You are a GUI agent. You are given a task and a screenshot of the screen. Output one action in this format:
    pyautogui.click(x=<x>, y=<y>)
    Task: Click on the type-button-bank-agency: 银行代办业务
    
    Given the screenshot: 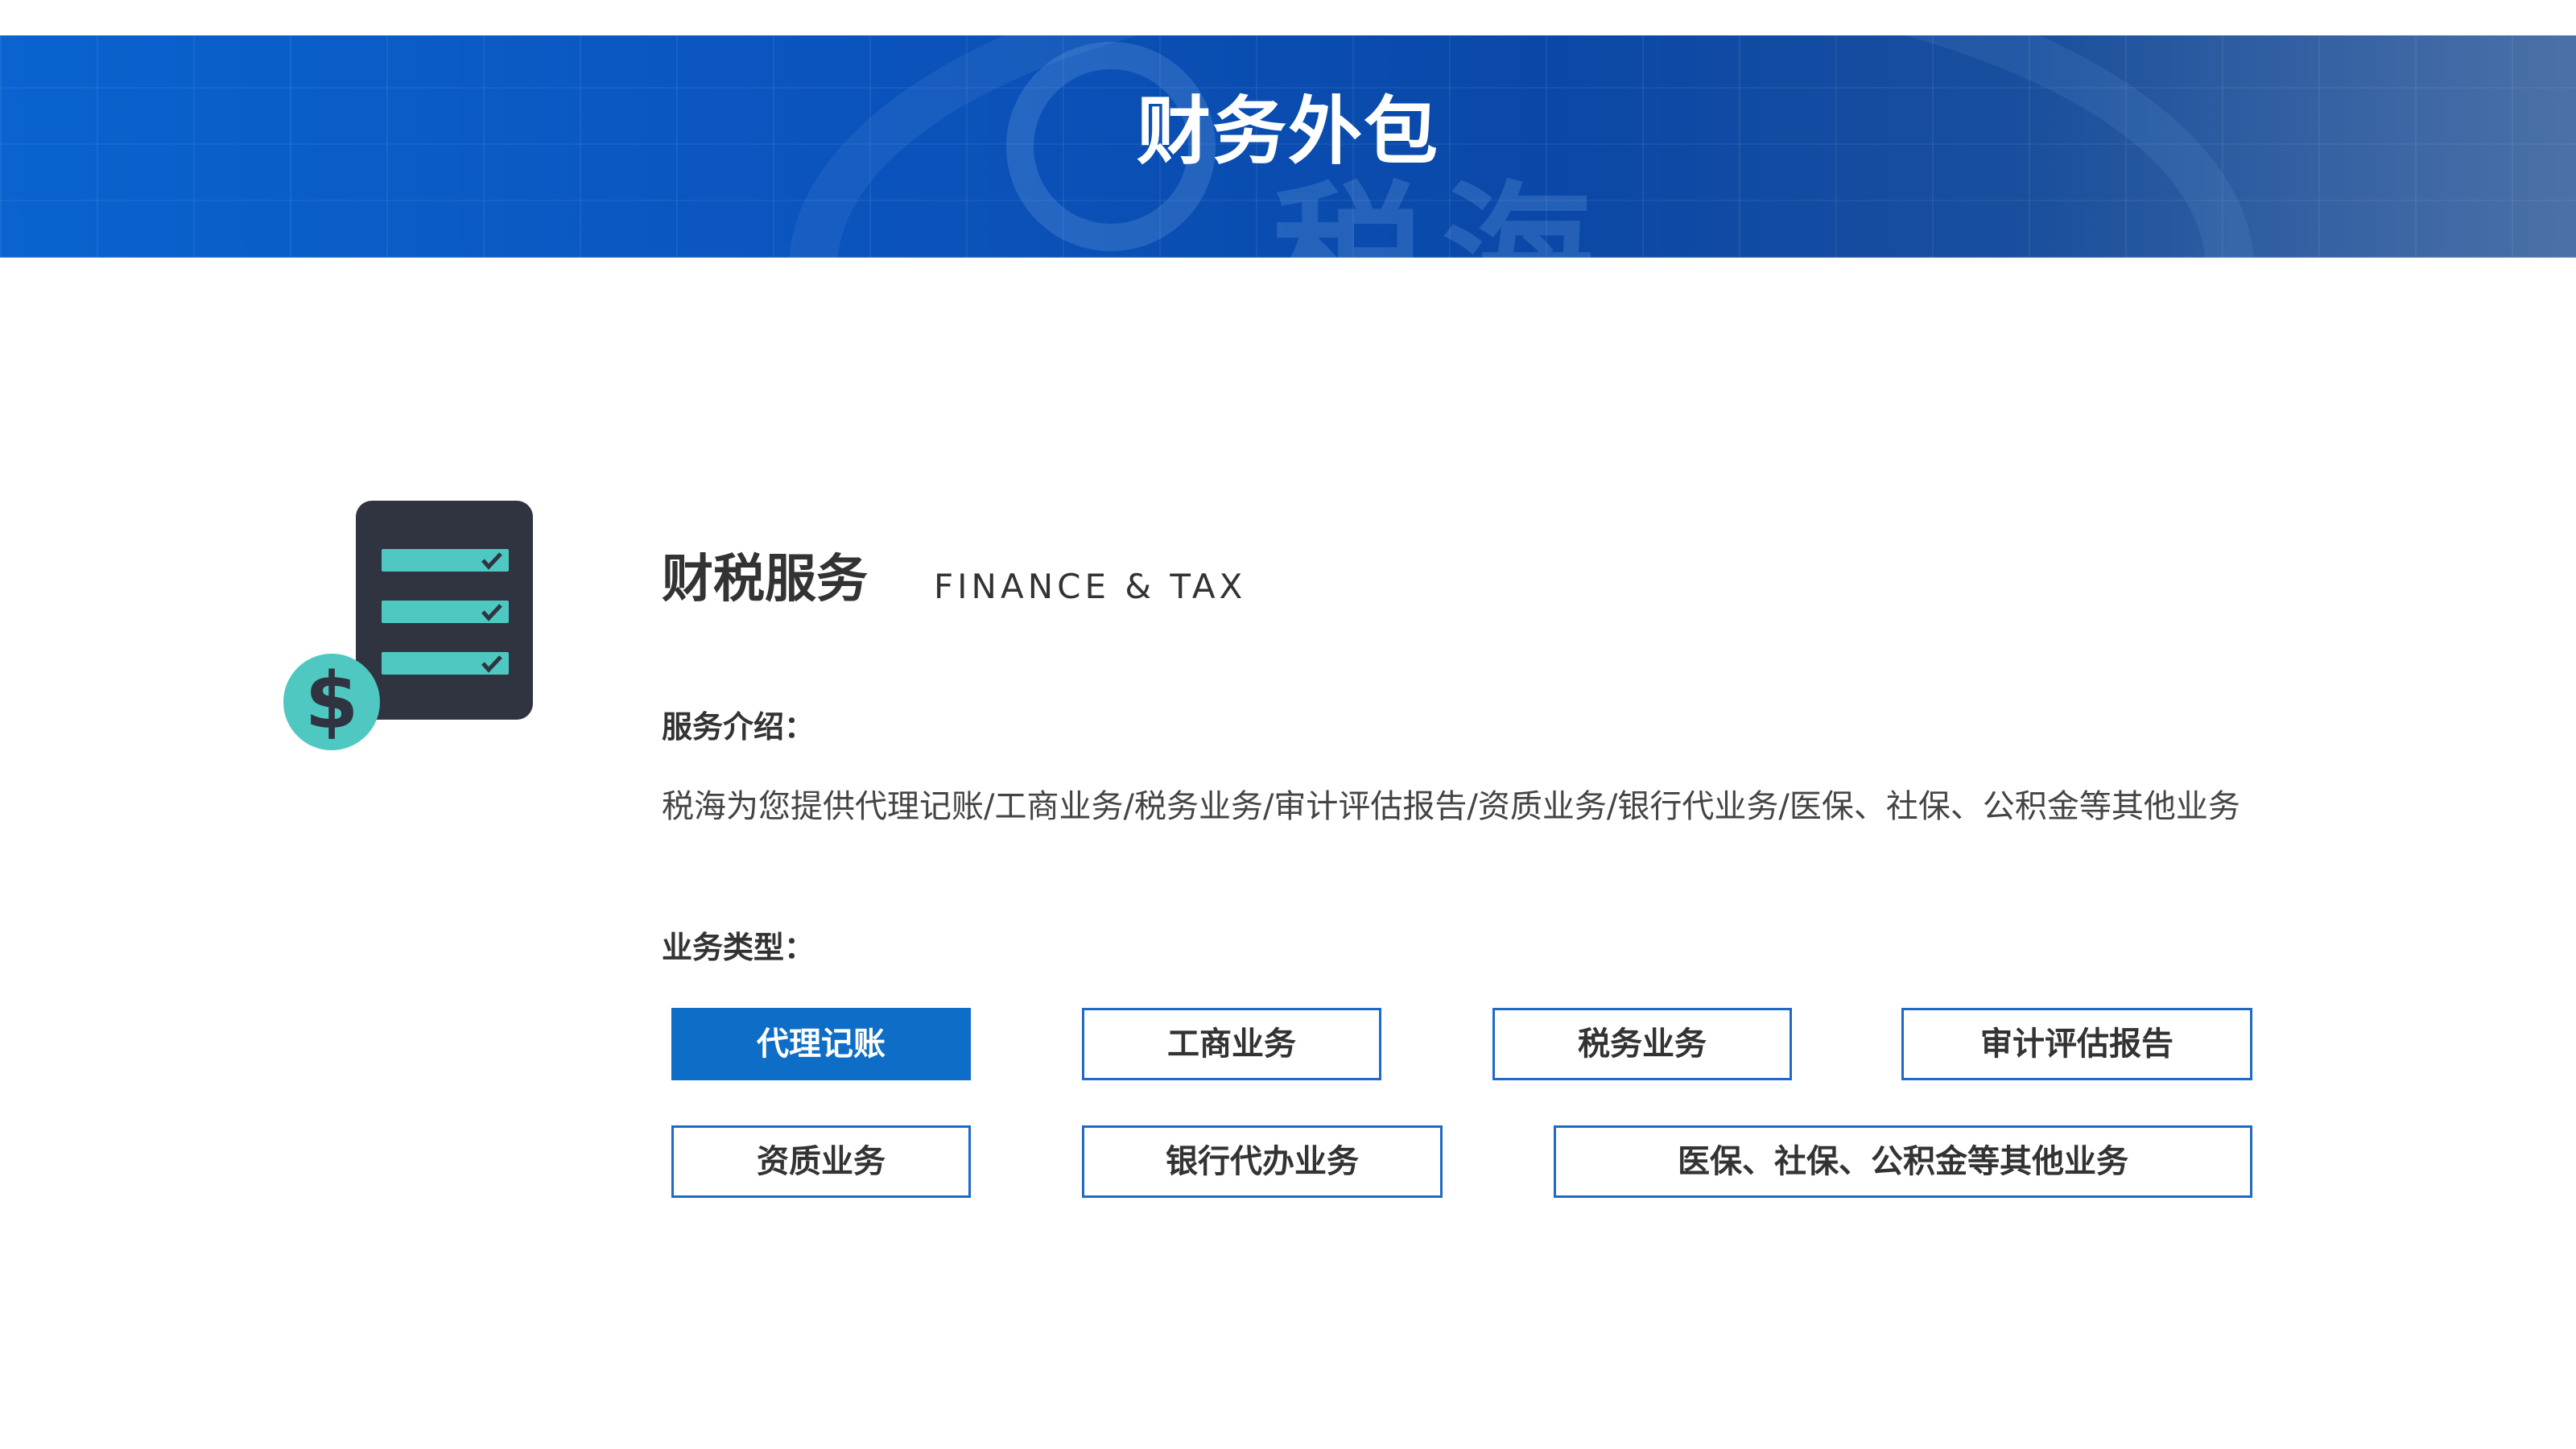 What is the action you would take?
    pyautogui.click(x=1262, y=1161)
    